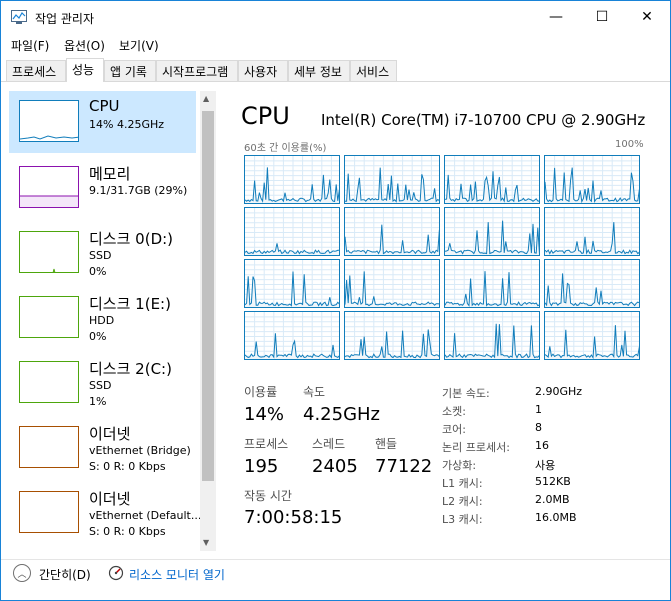 Image resolution: width=671 pixels, height=601 pixels. I want to click on maximize-button: ☐, so click(602, 17).